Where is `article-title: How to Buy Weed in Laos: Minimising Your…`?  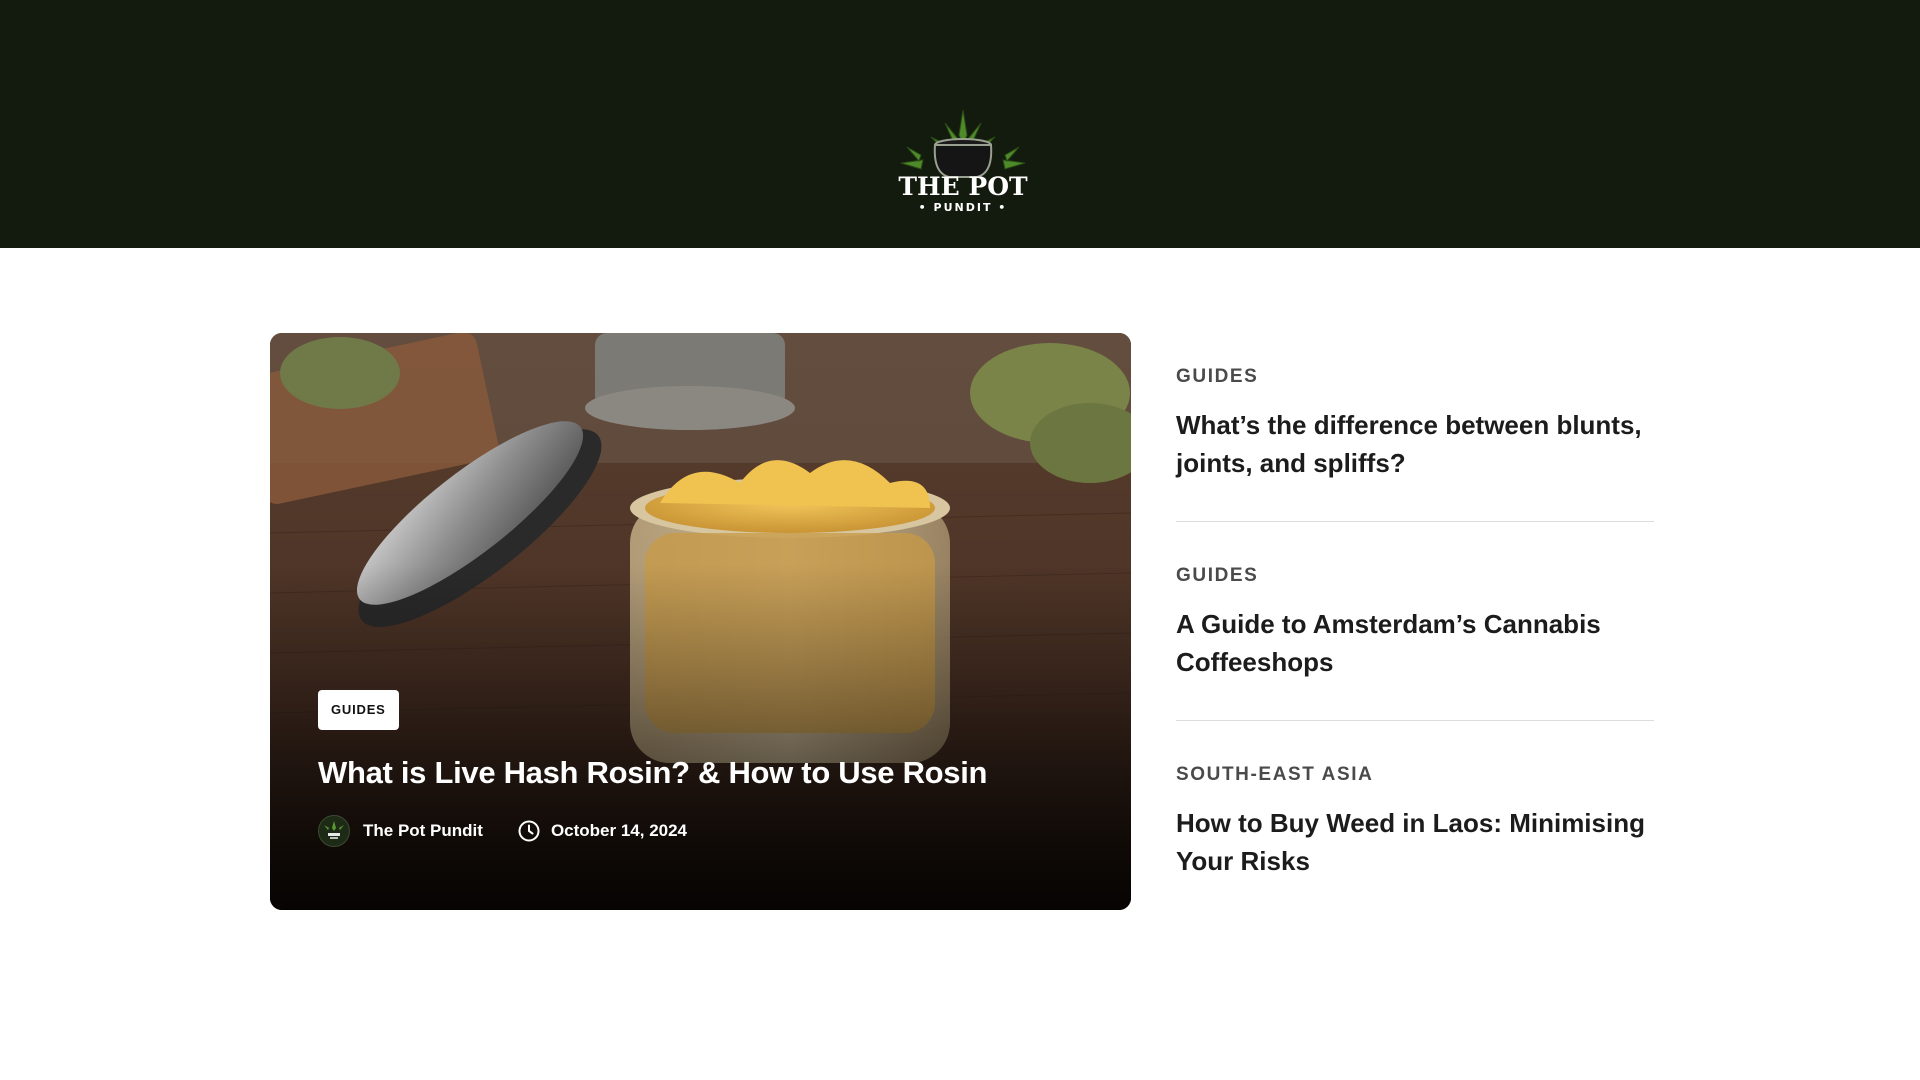
article-title: How to Buy Weed in Laos: Minimising Your… is located at coordinates (1415, 842).